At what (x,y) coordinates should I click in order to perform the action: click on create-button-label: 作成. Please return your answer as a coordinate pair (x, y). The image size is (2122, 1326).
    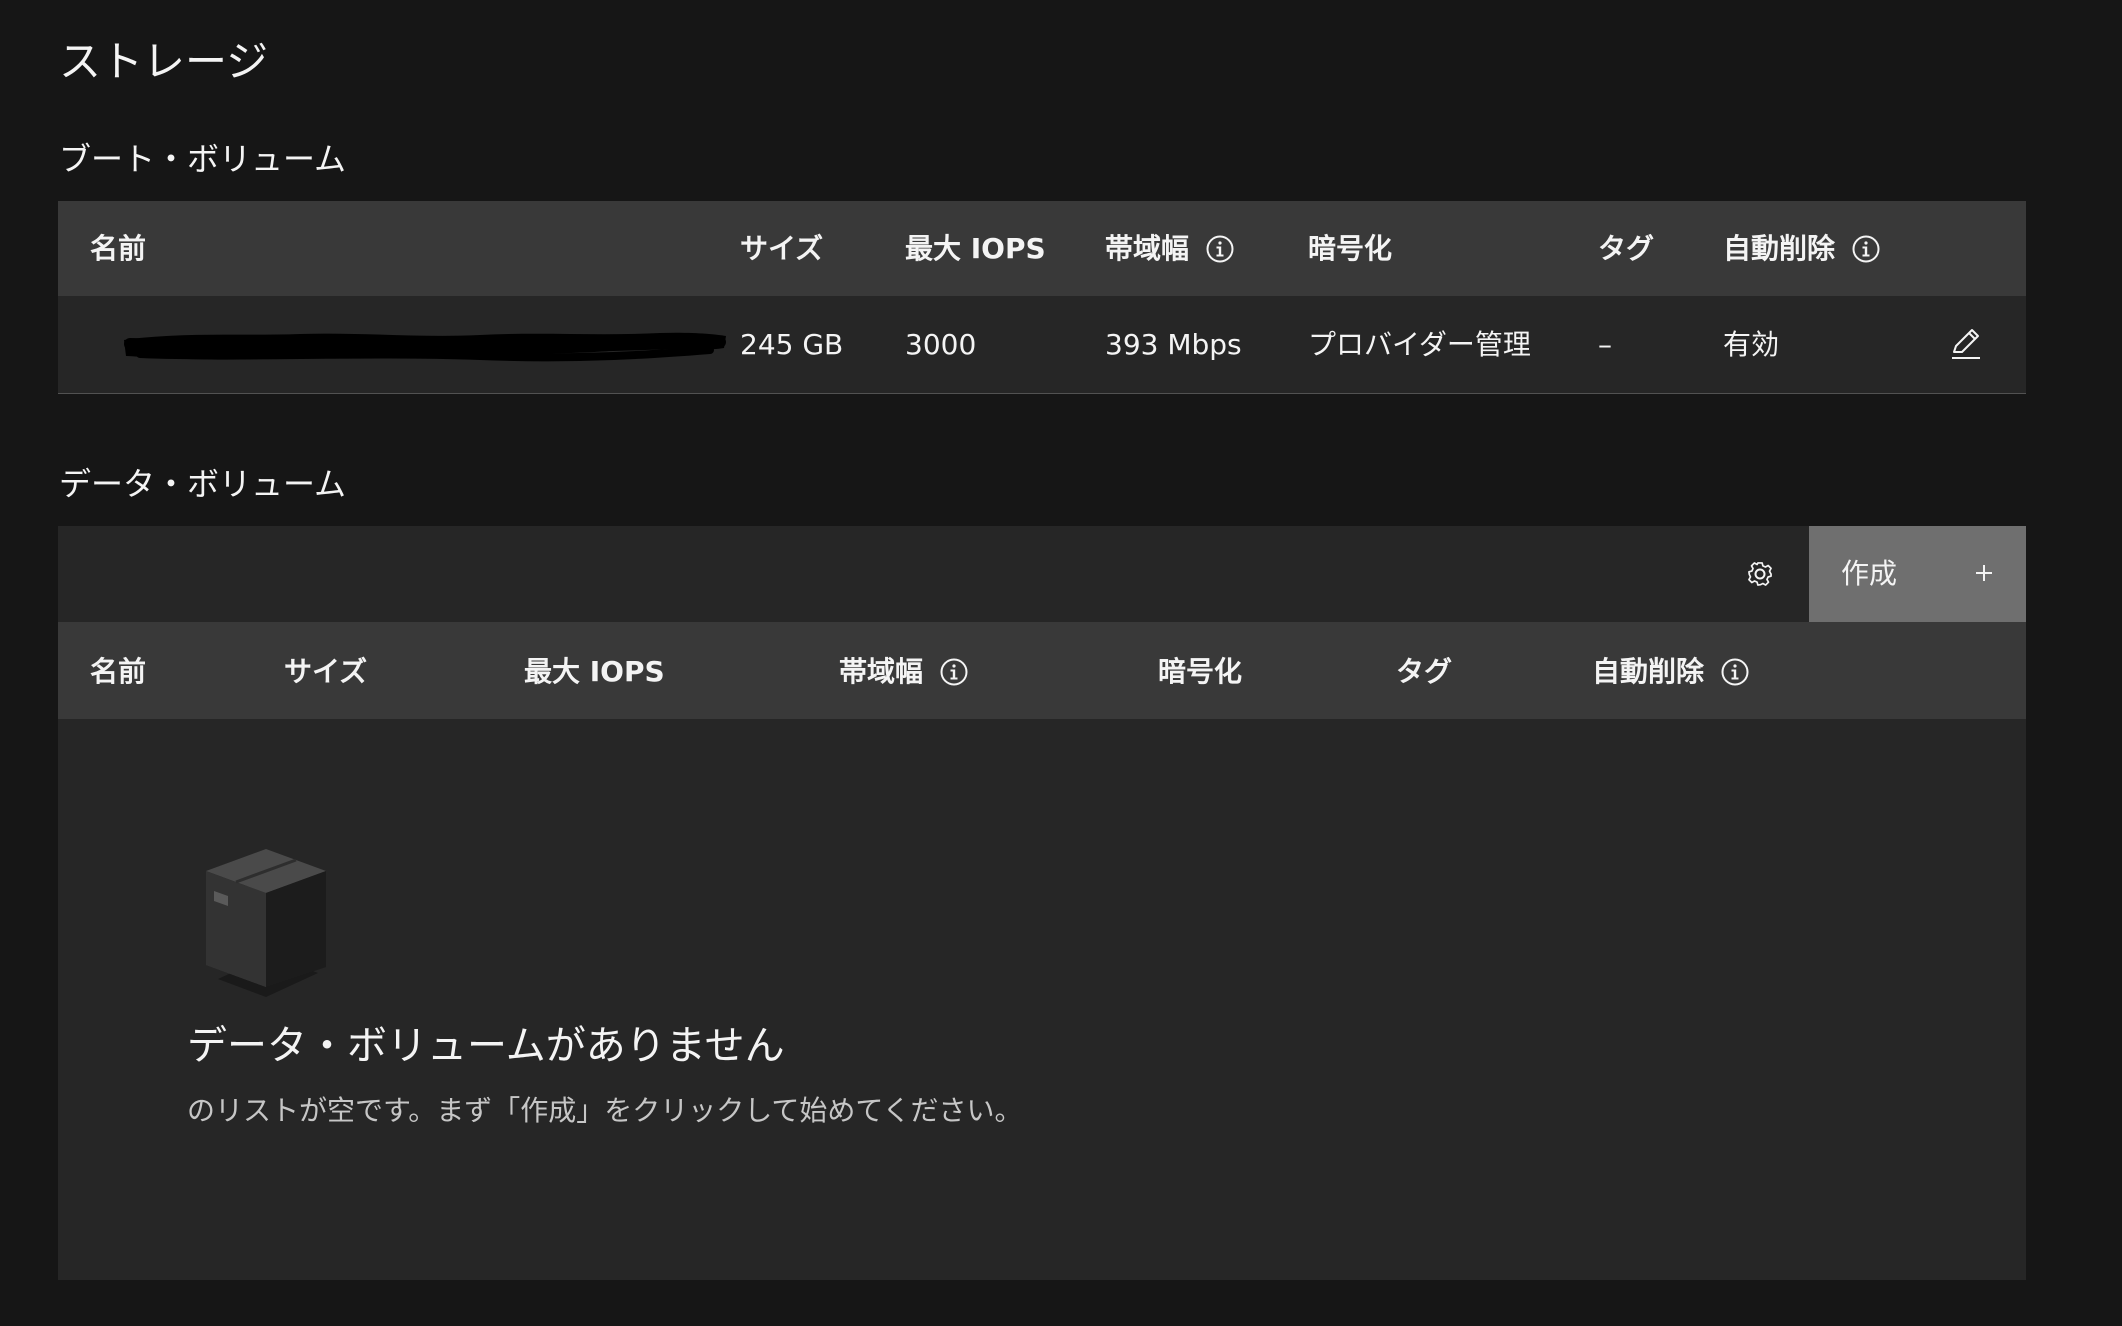
    Looking at the image, I should click on (1869, 573).